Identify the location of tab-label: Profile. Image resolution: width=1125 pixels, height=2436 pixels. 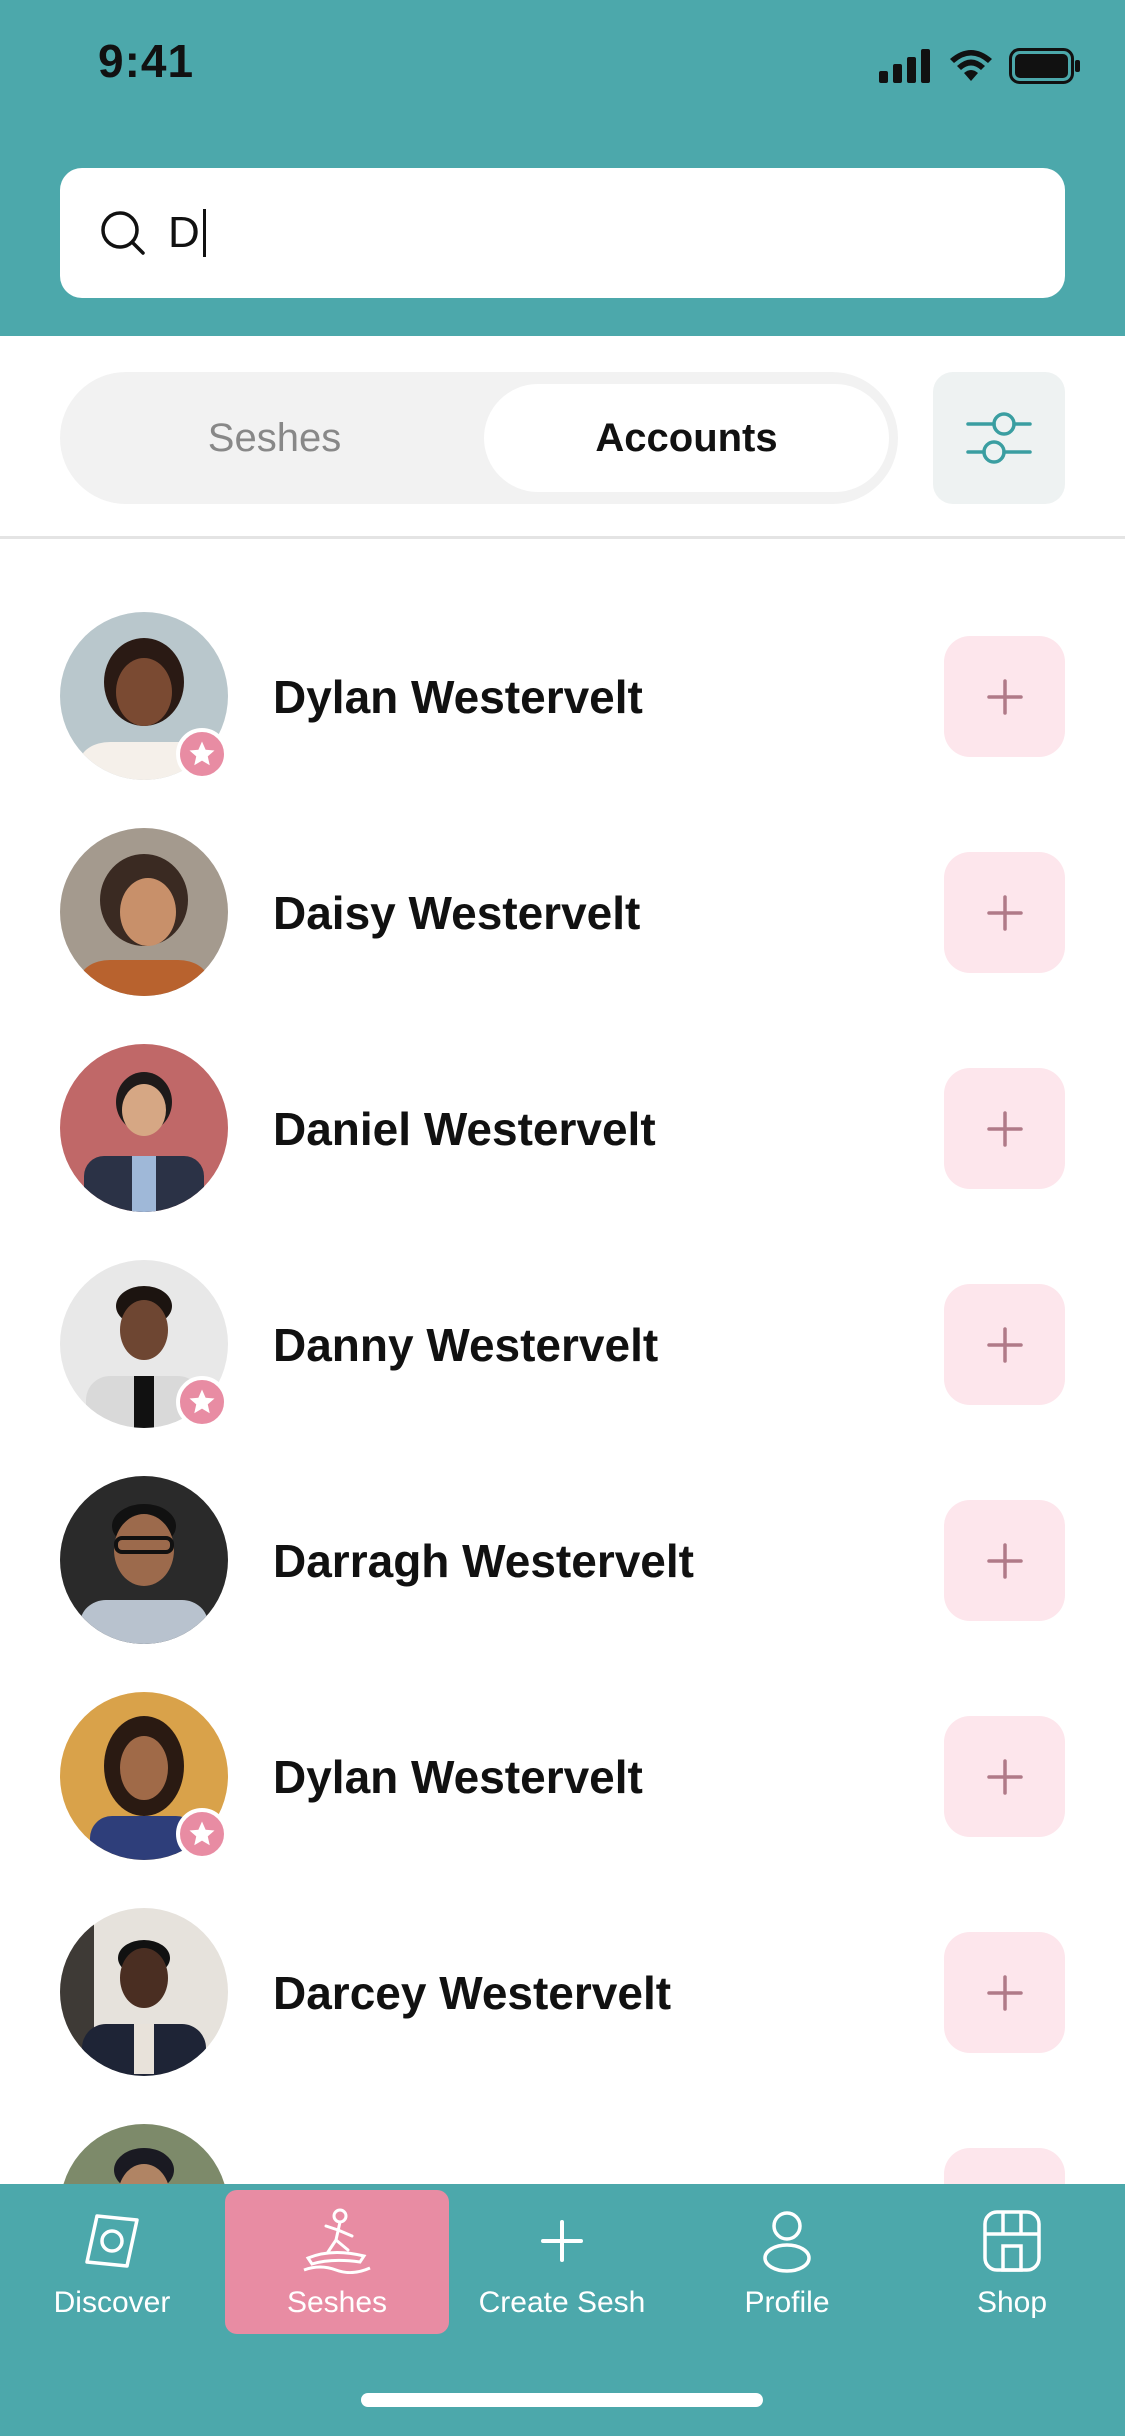
(787, 2302).